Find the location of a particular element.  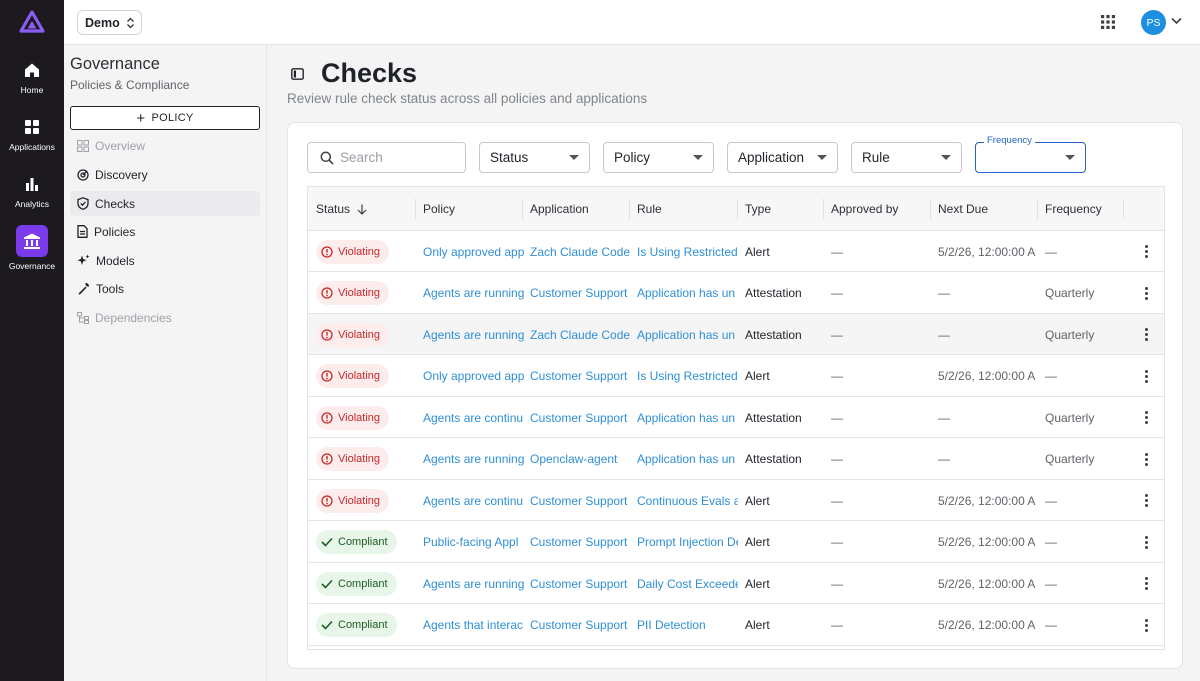

workspace-select: Demo is located at coordinates (109, 22).